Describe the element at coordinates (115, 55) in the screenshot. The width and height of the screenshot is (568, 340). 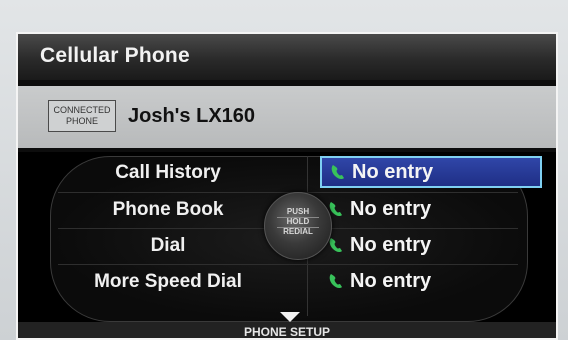
I see `screen-title: Cellular Phone` at that location.